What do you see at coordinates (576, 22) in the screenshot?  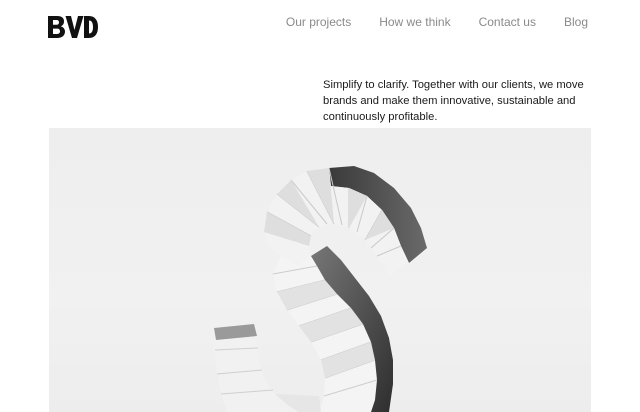 I see `nav-link-blog: Blog` at bounding box center [576, 22].